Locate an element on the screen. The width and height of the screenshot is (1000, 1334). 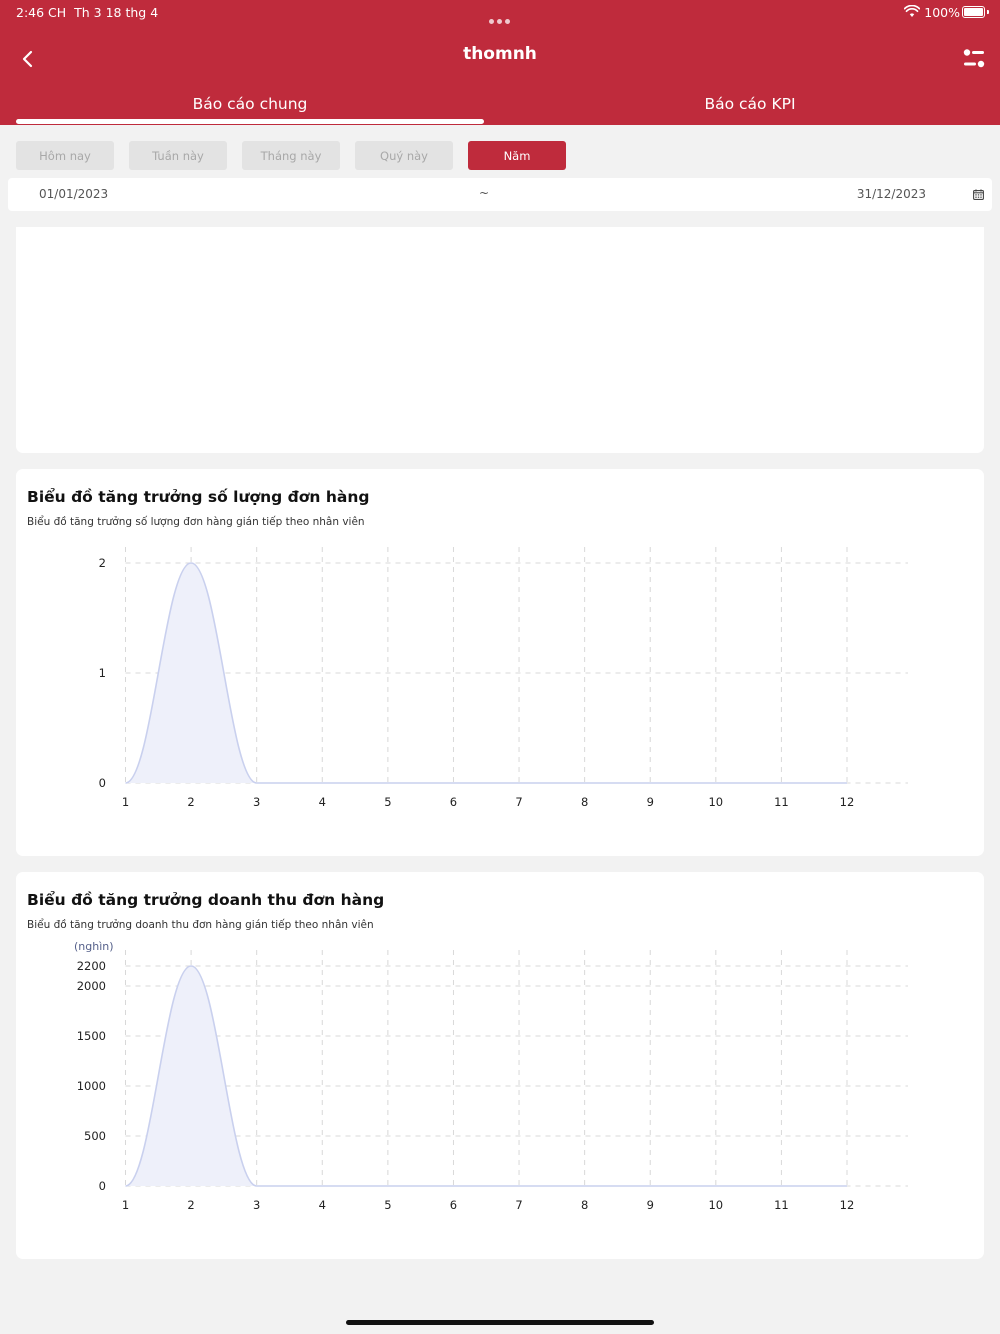
status-time: 2:46 CH Th 3 18 thg 4 is located at coordinates (87, 12).